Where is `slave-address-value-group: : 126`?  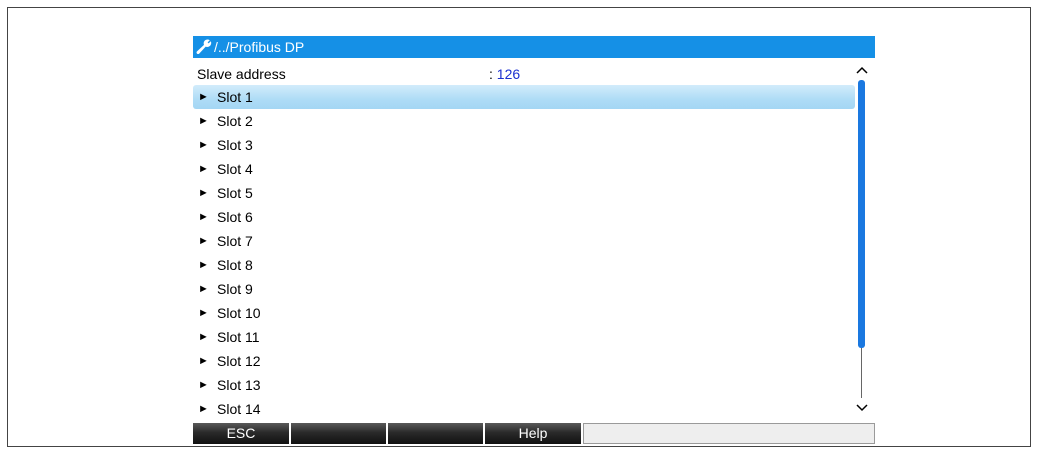
slave-address-value-group: : 126 is located at coordinates (504, 74).